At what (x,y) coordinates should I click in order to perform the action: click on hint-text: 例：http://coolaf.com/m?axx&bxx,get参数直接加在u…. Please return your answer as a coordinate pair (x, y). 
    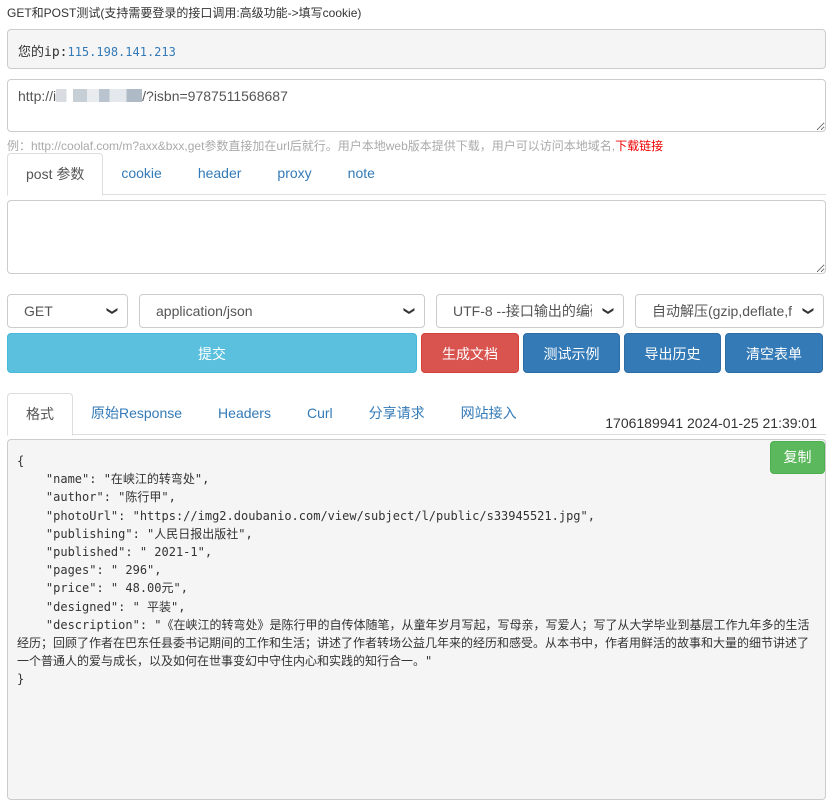
    Looking at the image, I should click on (311, 146).